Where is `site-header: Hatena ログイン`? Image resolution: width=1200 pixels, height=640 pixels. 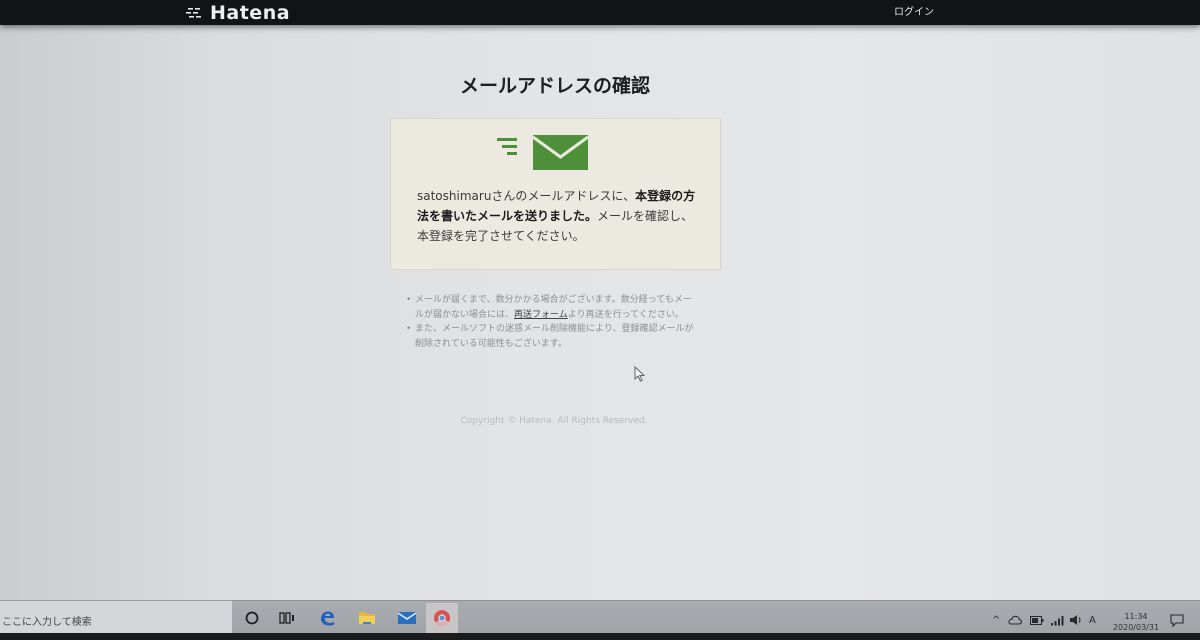 site-header: Hatena ログイン is located at coordinates (600, 12).